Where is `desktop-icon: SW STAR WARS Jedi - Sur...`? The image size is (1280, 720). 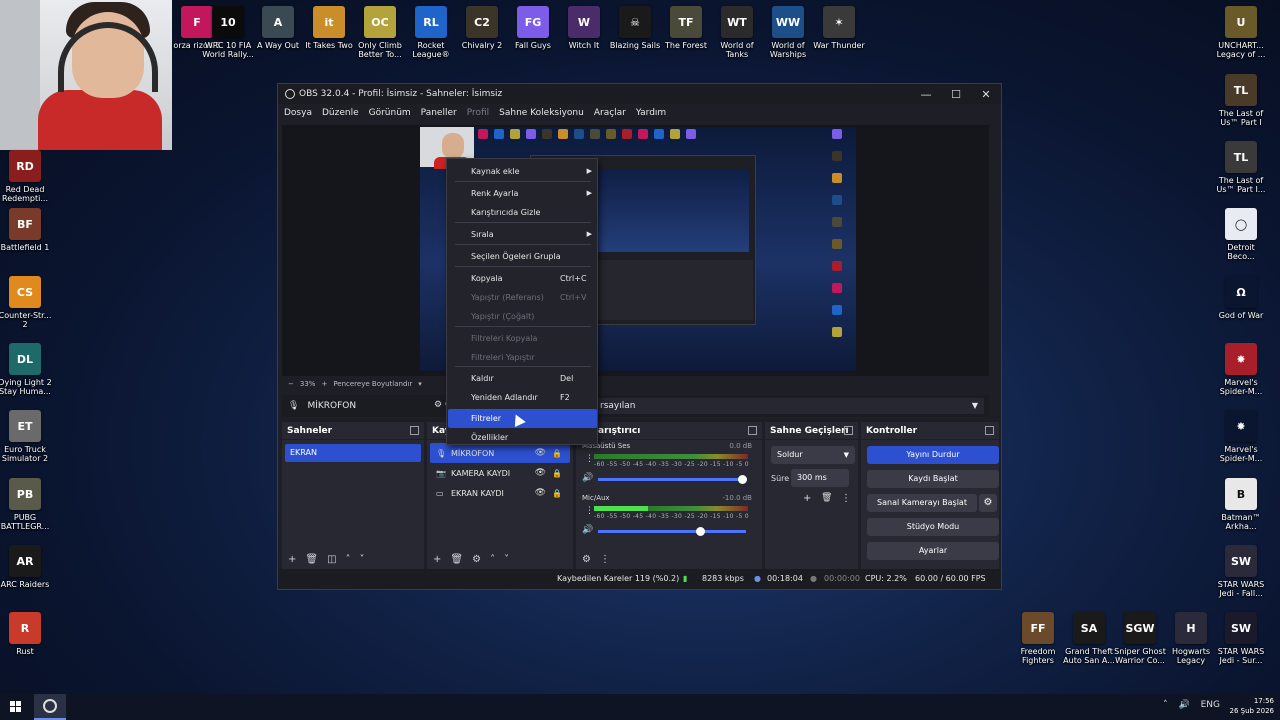
desktop-icon: SW STAR WARS Jedi - Sur... is located at coordinates (1241, 638).